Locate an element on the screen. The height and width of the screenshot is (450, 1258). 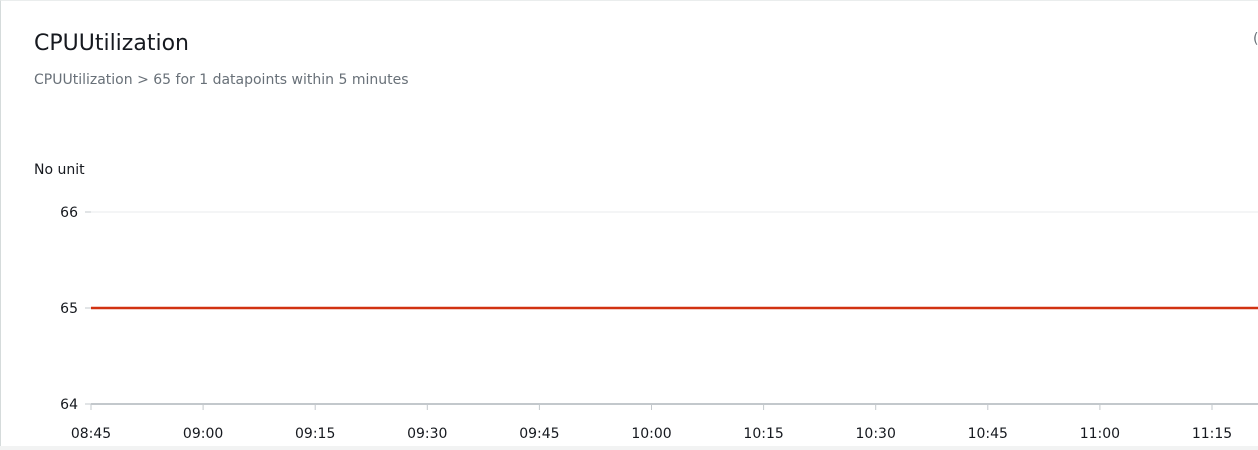
x-tick-label: 10:15 is located at coordinates (763, 434).